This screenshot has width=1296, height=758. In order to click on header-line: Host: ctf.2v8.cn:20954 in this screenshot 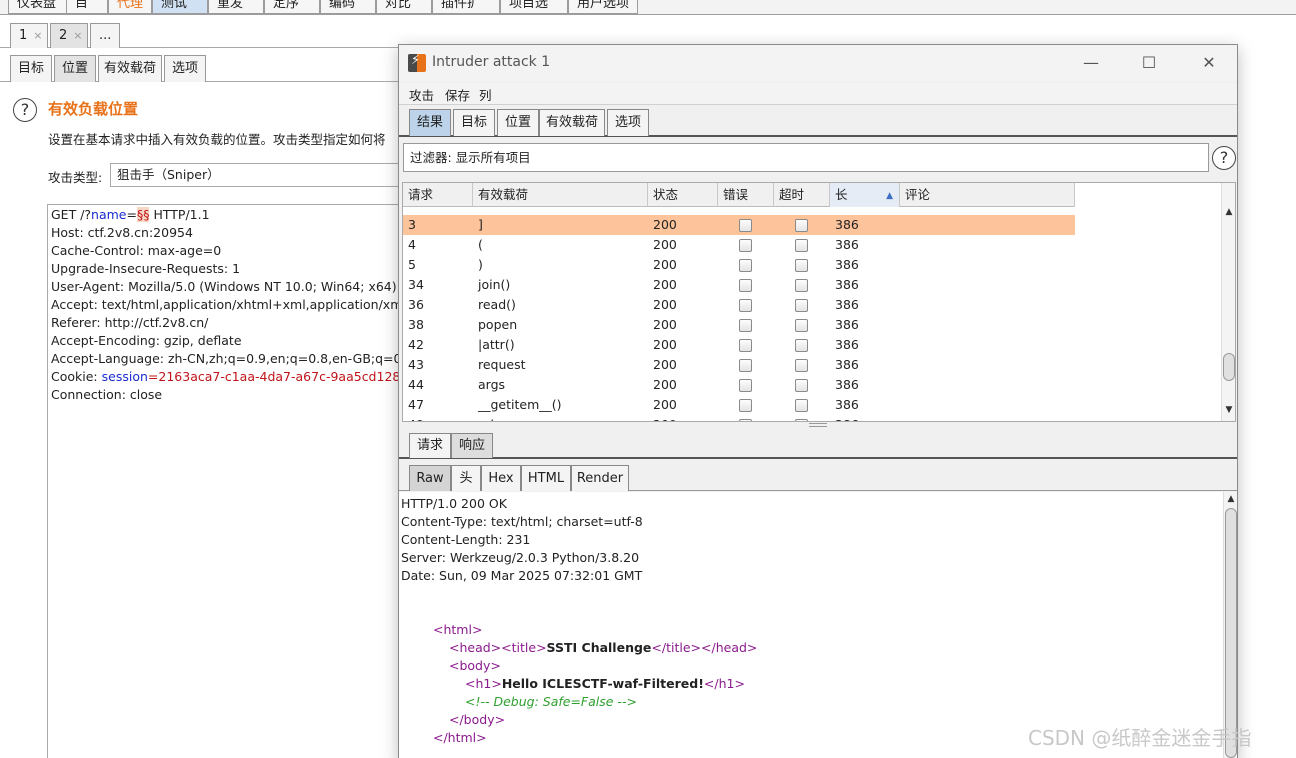, I will do `click(122, 232)`.